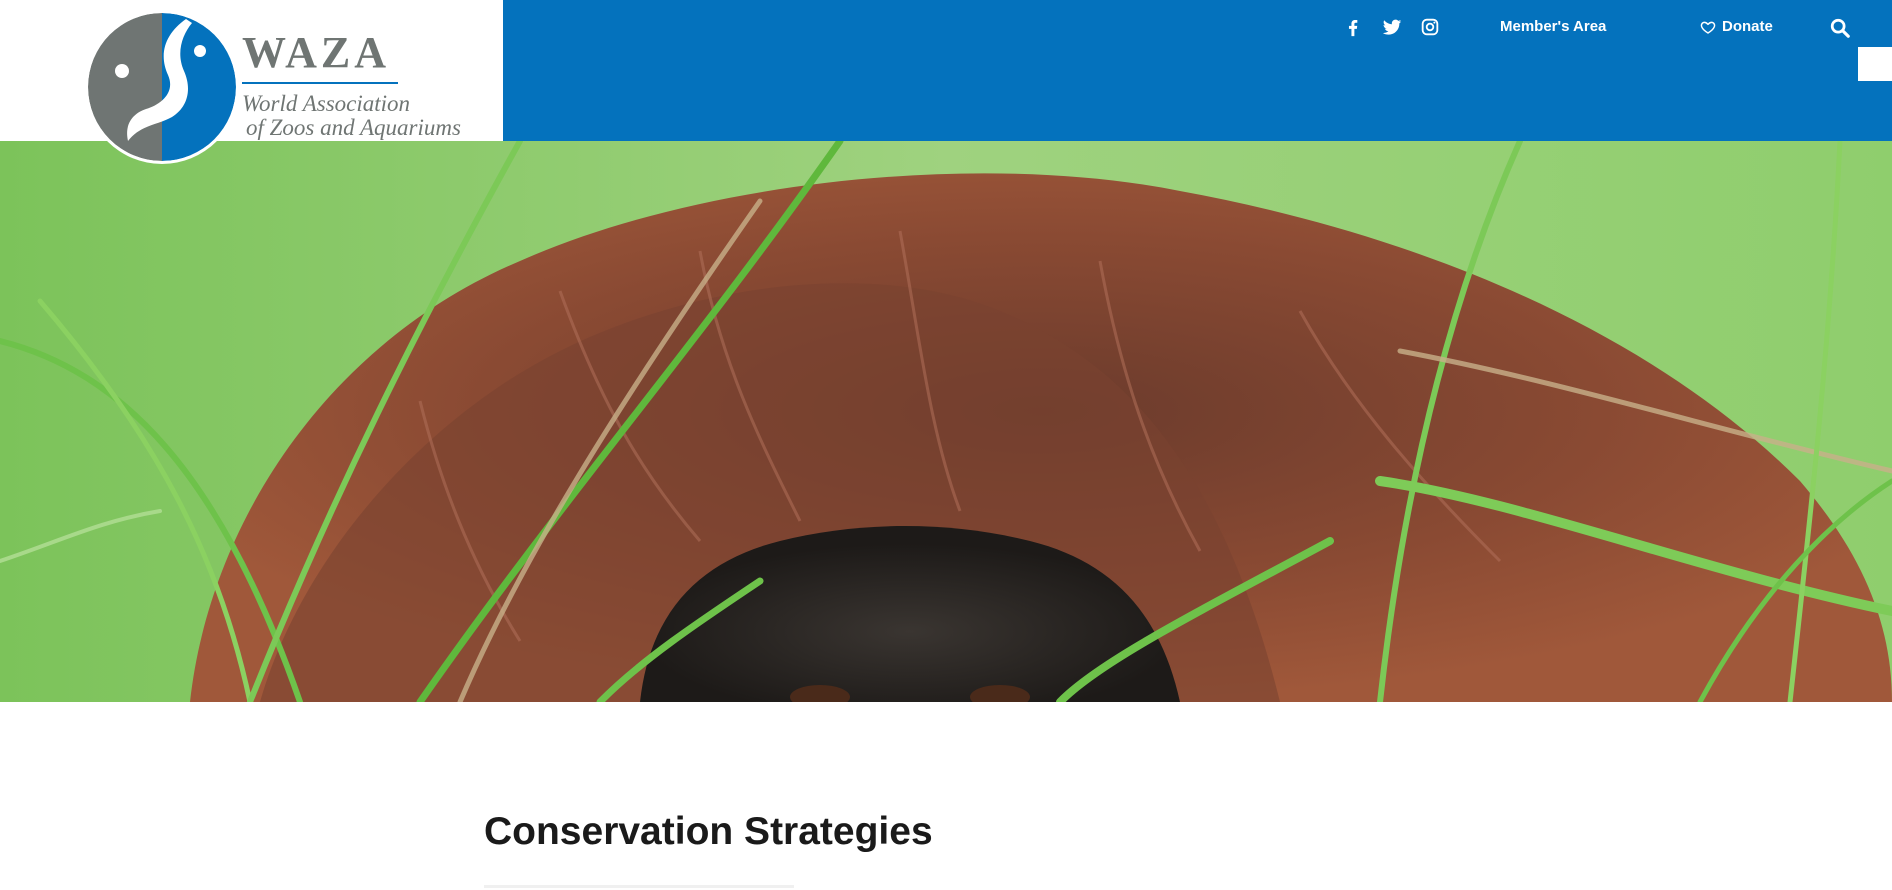  I want to click on title-underline, so click(639, 886).